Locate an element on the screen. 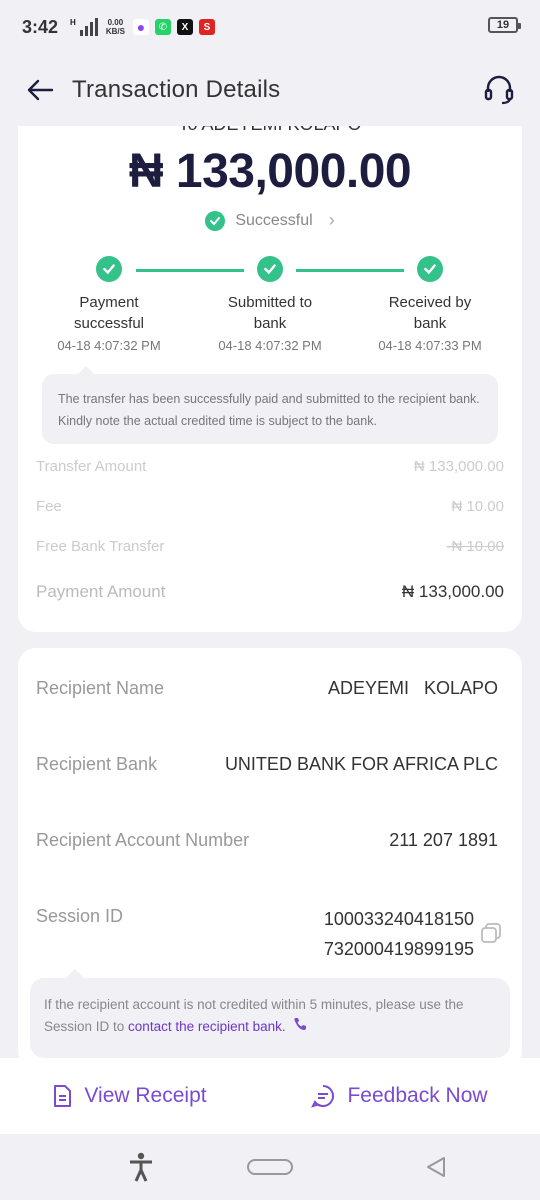  app-header: Transaction Details is located at coordinates (270, 90).